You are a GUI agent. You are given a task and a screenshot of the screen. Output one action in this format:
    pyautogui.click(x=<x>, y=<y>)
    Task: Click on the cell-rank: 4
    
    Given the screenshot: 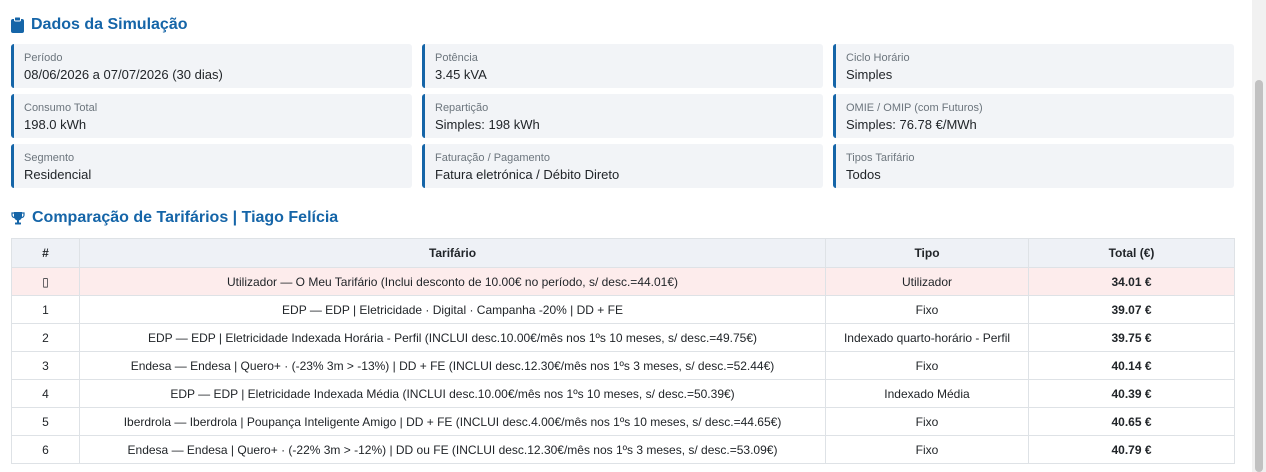 What is the action you would take?
    pyautogui.click(x=45, y=393)
    